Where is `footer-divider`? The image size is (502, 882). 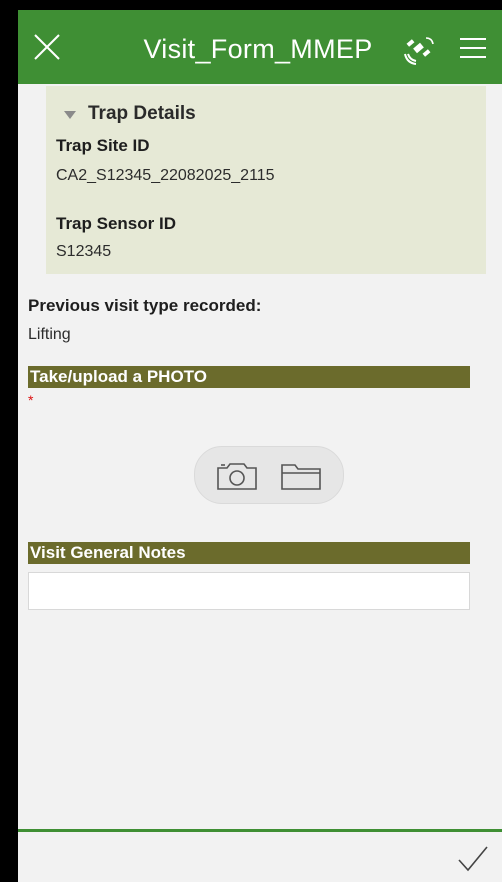 footer-divider is located at coordinates (260, 830).